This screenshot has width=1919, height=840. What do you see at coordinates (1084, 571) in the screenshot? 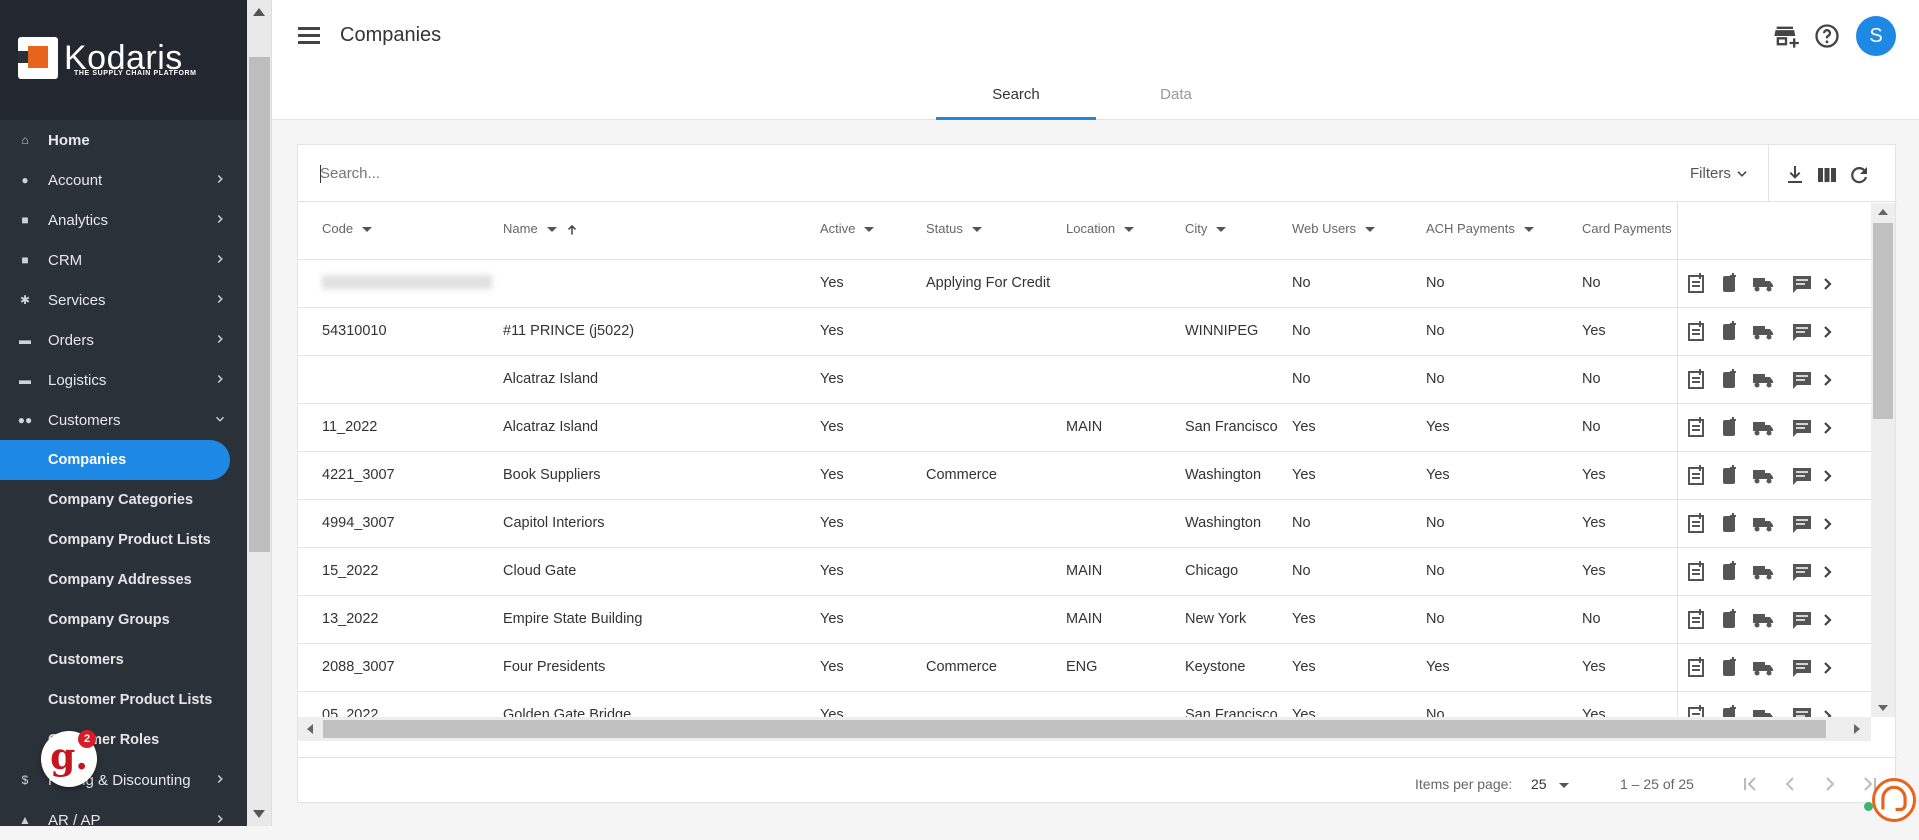
I see `table-row: 15_2022 Cloud Gate Yes MAIN Chicago No No Yes` at bounding box center [1084, 571].